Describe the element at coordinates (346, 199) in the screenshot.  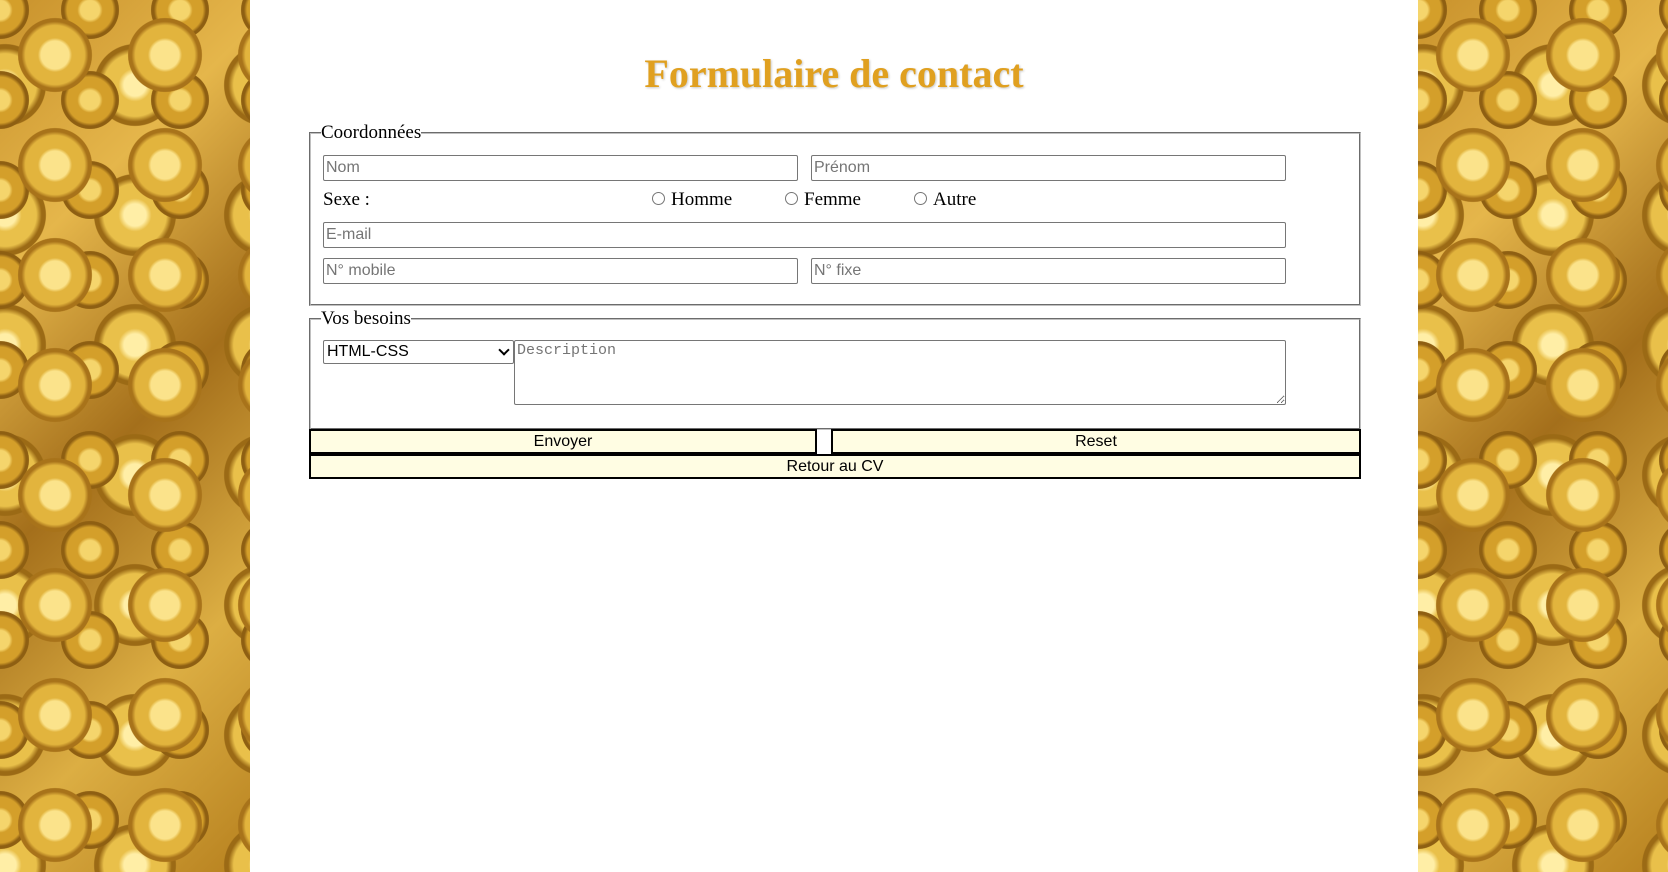
I see `sexe-label: Sexe :` at that location.